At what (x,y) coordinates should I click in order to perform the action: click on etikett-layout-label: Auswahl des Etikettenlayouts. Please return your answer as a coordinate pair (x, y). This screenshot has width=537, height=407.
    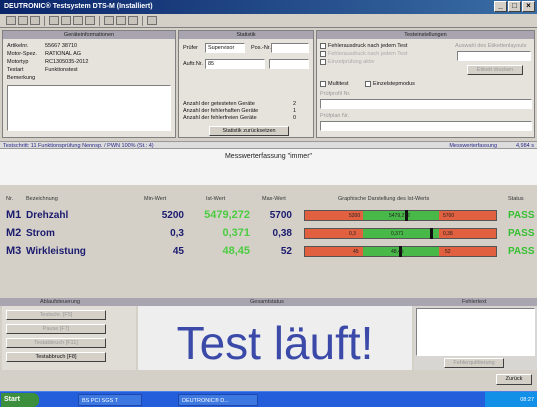
    Looking at the image, I should click on (491, 46).